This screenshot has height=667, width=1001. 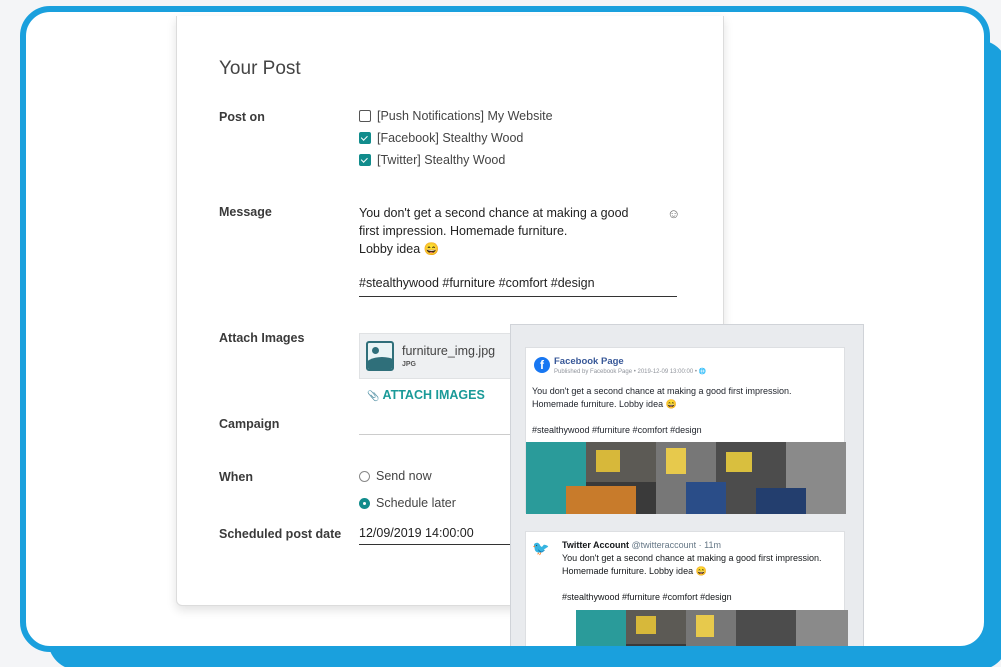 I want to click on paperclip-icon: 📎, so click(x=373, y=396).